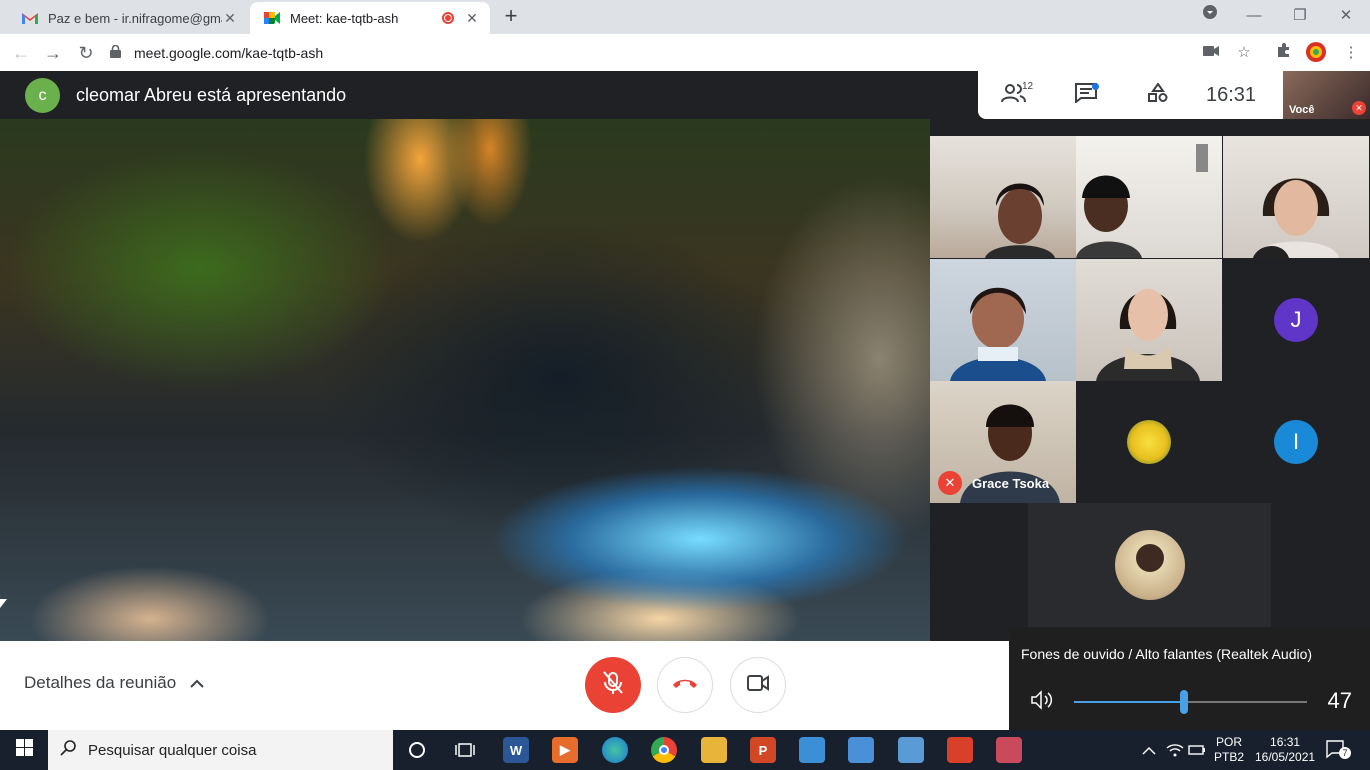 The width and height of the screenshot is (1370, 770). What do you see at coordinates (30, 18) in the screenshot?
I see `gmail-icon` at bounding box center [30, 18].